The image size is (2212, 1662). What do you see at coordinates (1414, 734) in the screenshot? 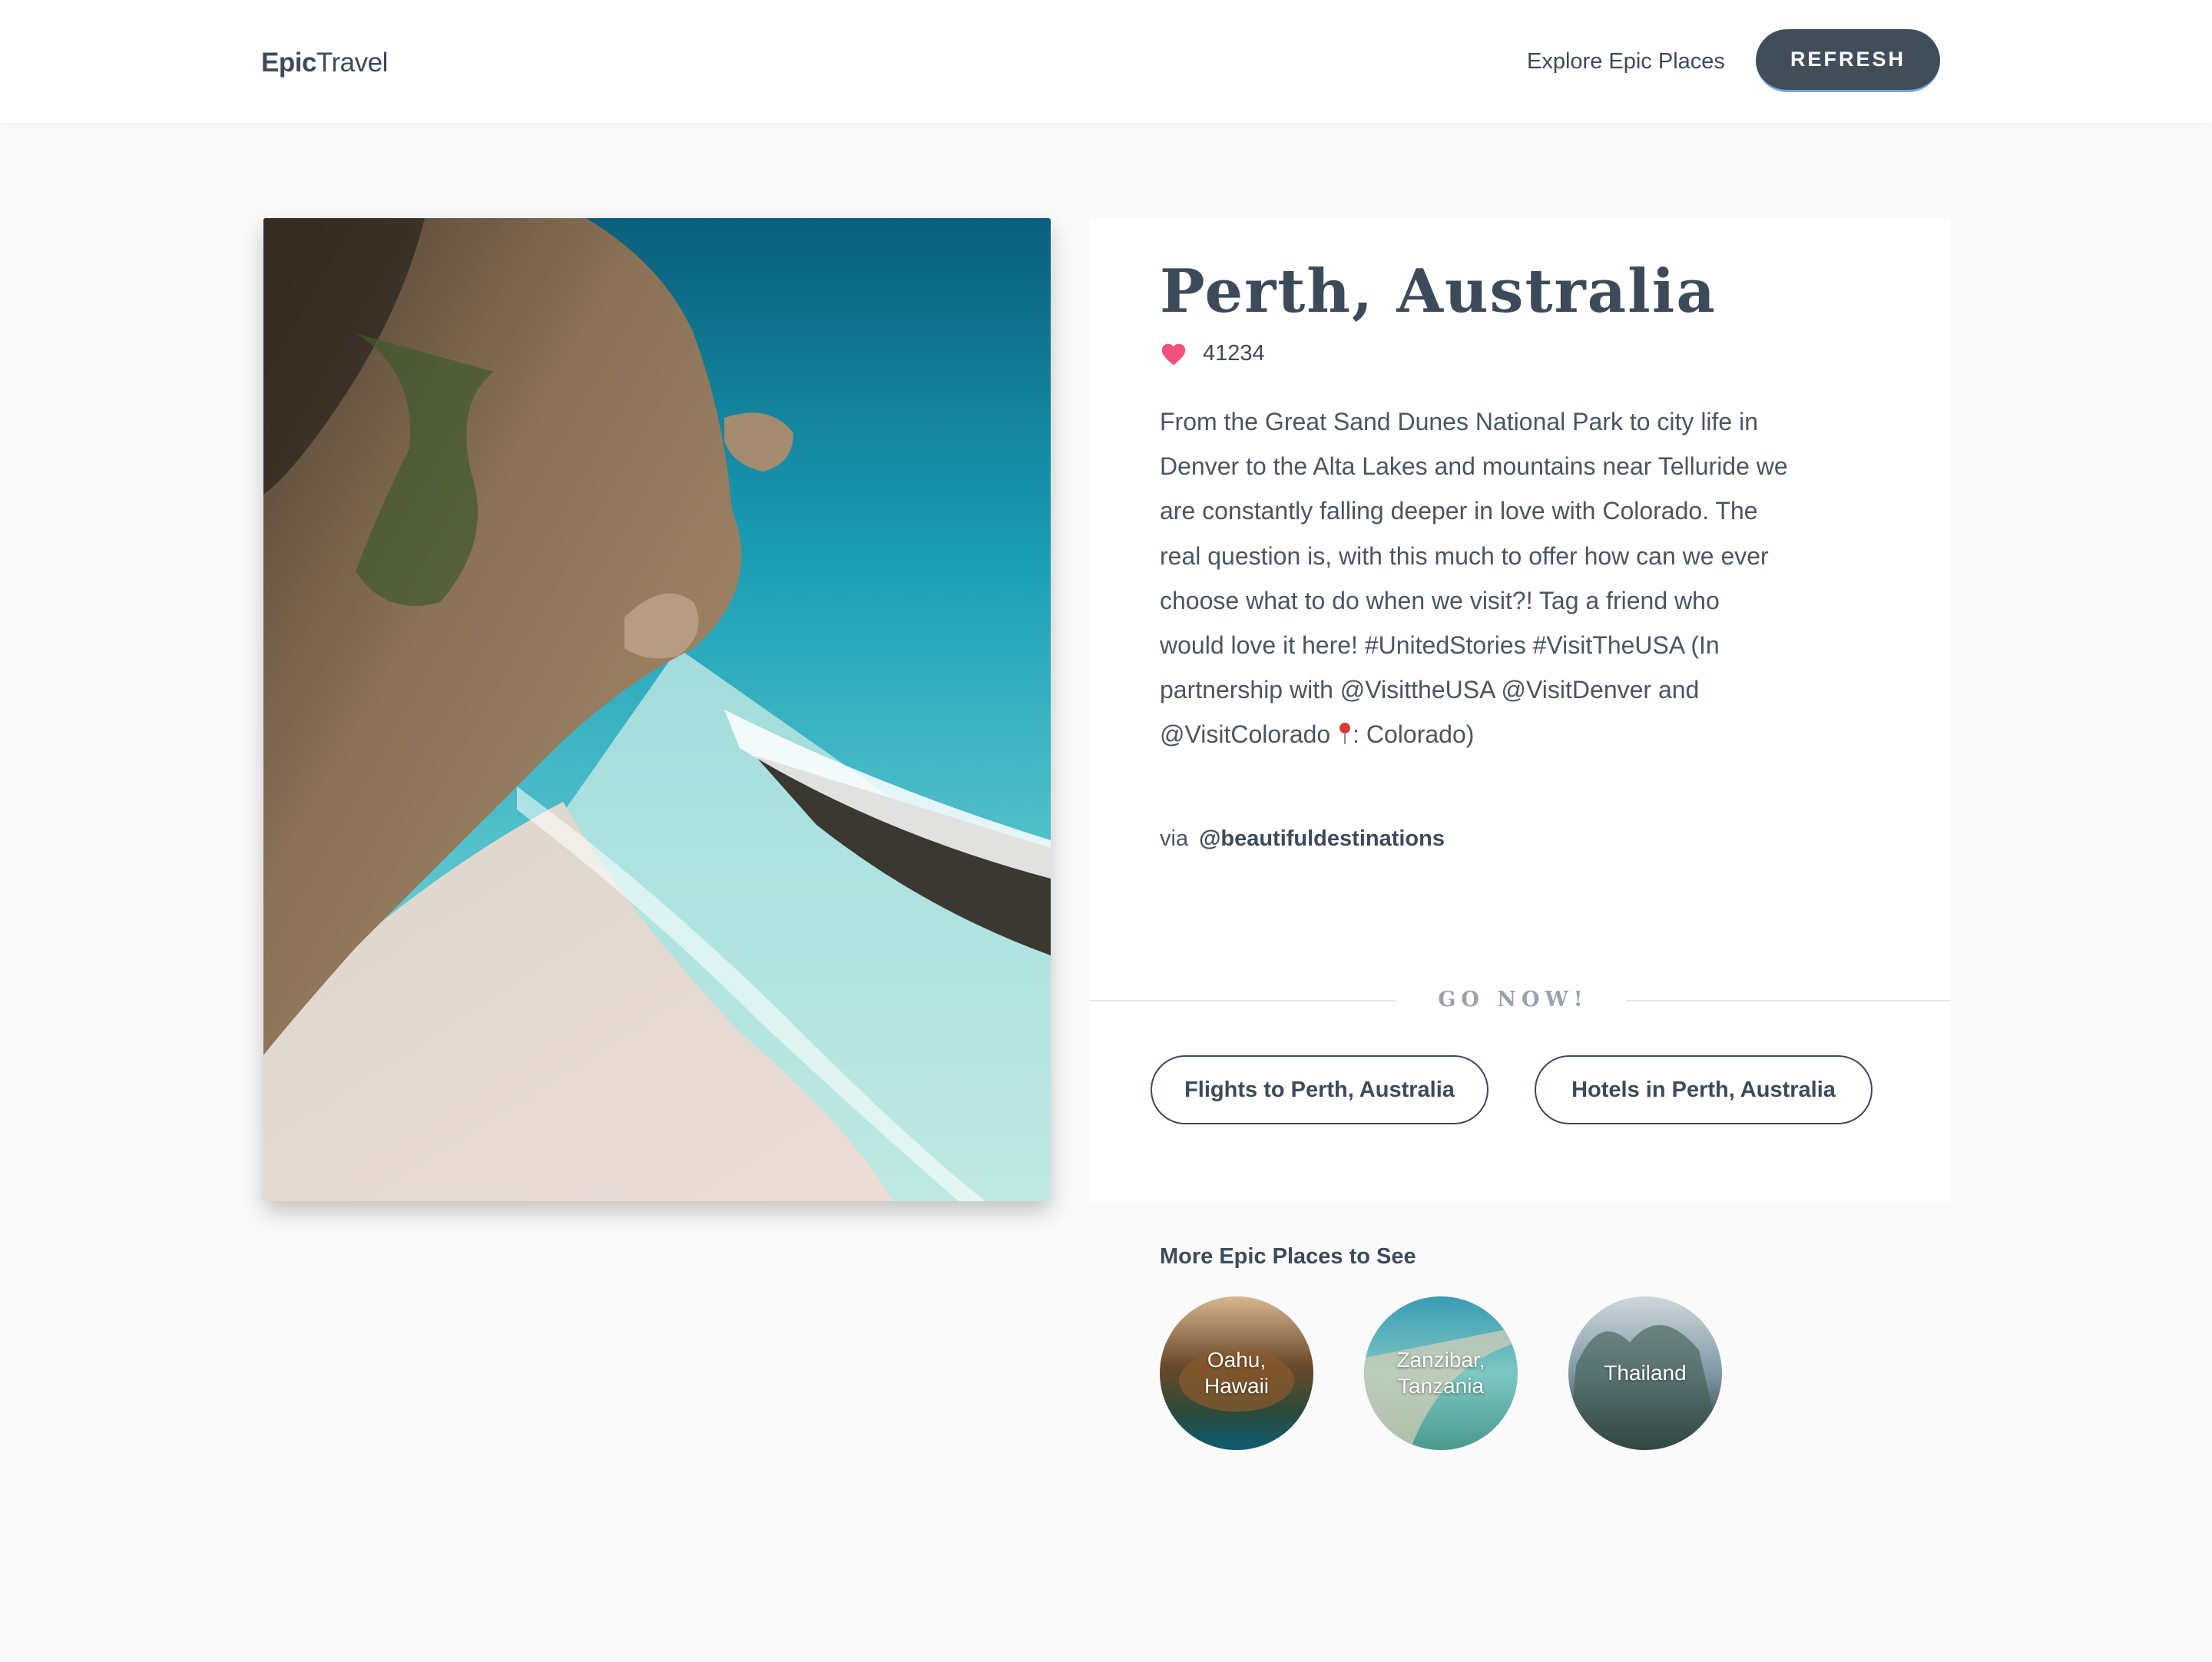
I see `description-tail-text: : Colorado)` at bounding box center [1414, 734].